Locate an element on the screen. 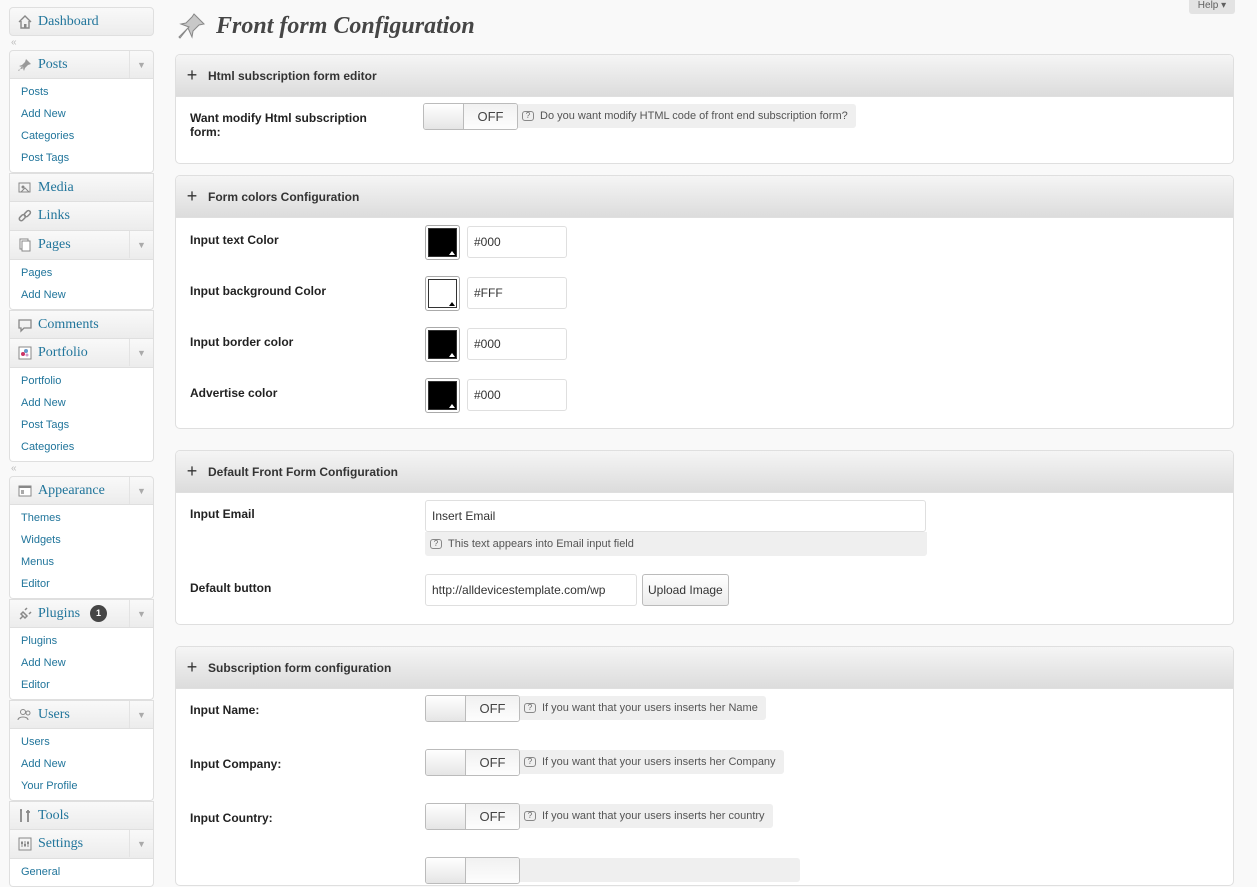 Image resolution: width=1257 pixels, height=887 pixels. menu-group-pages: Pages ▼ Pages Add New is located at coordinates (81, 270).